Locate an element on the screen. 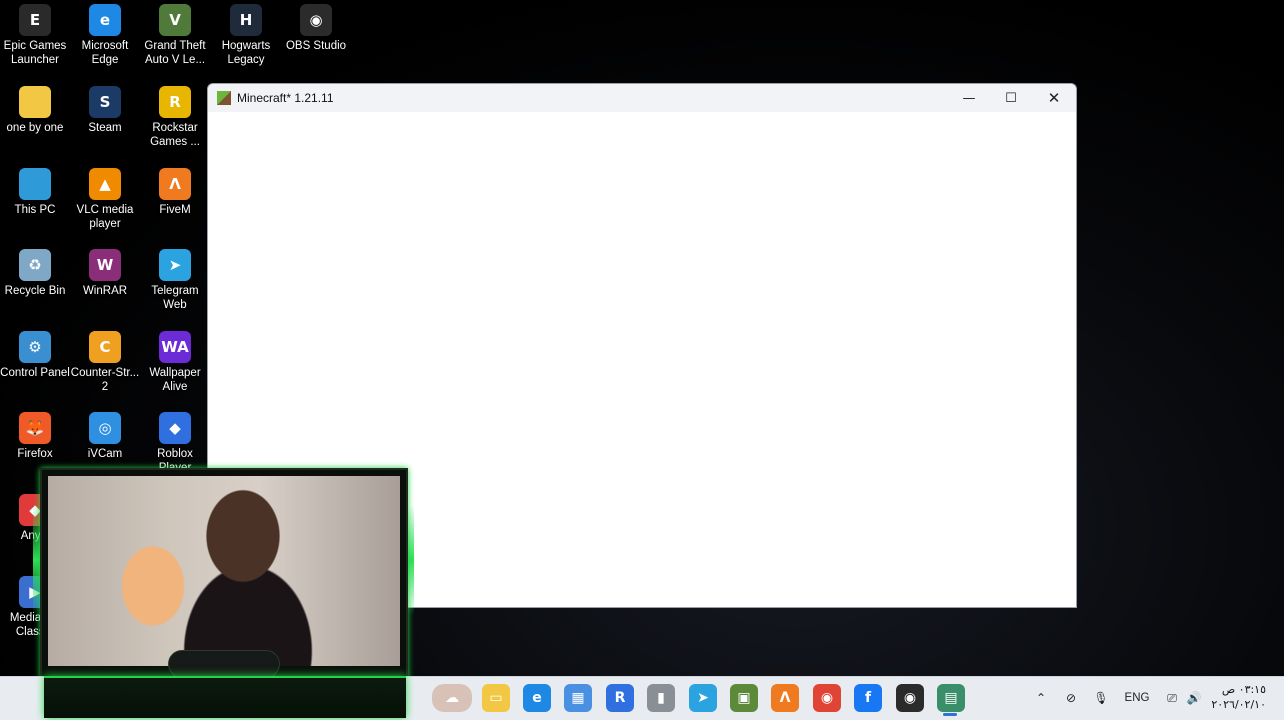 The height and width of the screenshot is (720, 1284). desktop-icon: one by one is located at coordinates (35, 110).